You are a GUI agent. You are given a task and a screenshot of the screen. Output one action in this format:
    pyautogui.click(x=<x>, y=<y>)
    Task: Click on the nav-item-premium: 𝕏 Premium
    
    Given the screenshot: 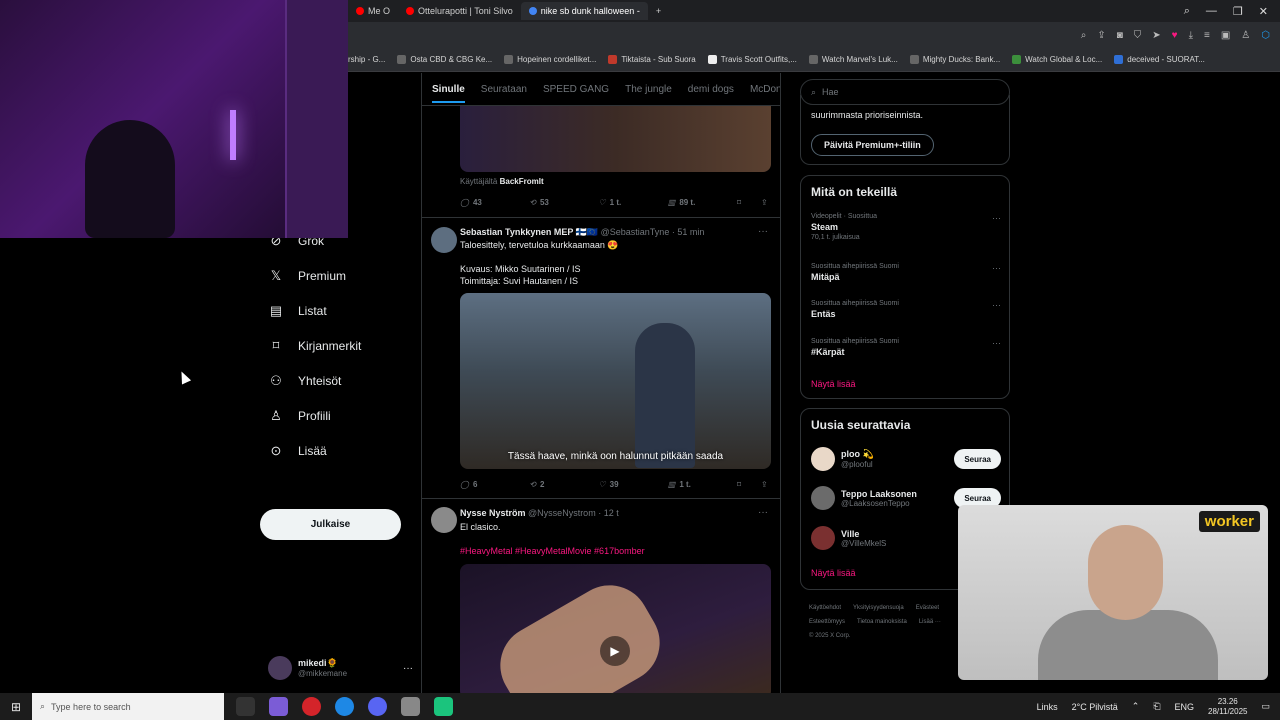 What is the action you would take?
    pyautogui.click(x=338, y=275)
    